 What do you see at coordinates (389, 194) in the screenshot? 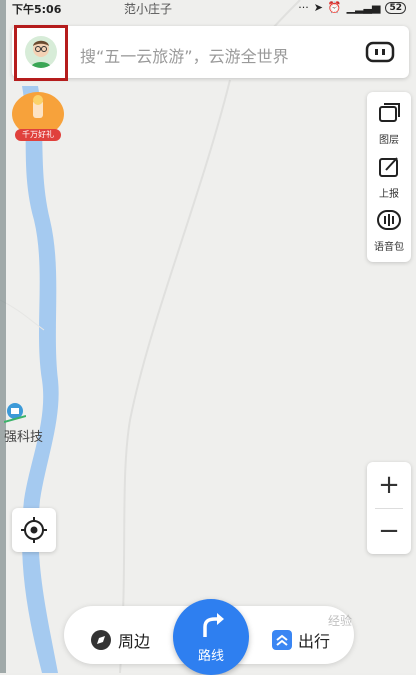
I see `report-label: 上报` at bounding box center [389, 194].